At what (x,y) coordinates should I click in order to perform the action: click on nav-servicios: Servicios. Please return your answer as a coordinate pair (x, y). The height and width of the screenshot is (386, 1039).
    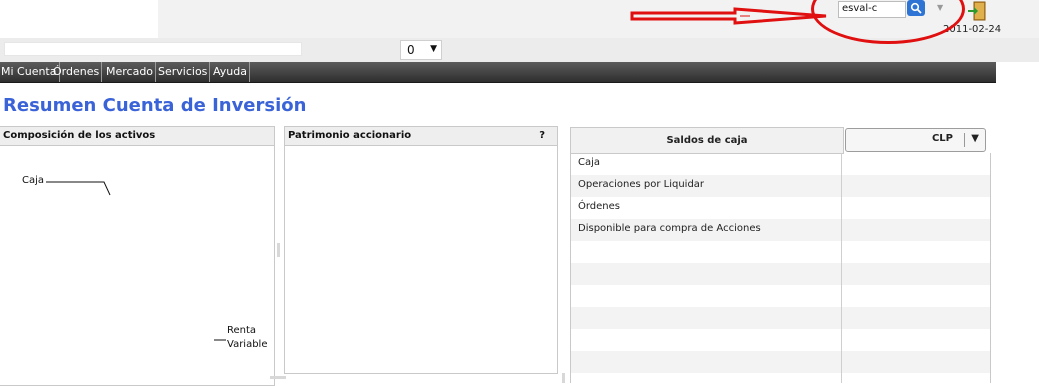
    Looking at the image, I should click on (184, 72).